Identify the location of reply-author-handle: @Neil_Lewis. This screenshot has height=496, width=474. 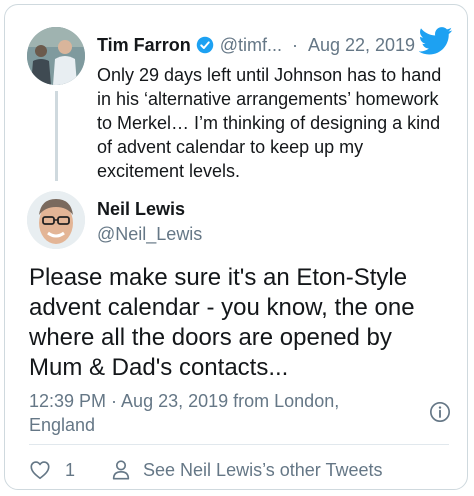
(149, 234).